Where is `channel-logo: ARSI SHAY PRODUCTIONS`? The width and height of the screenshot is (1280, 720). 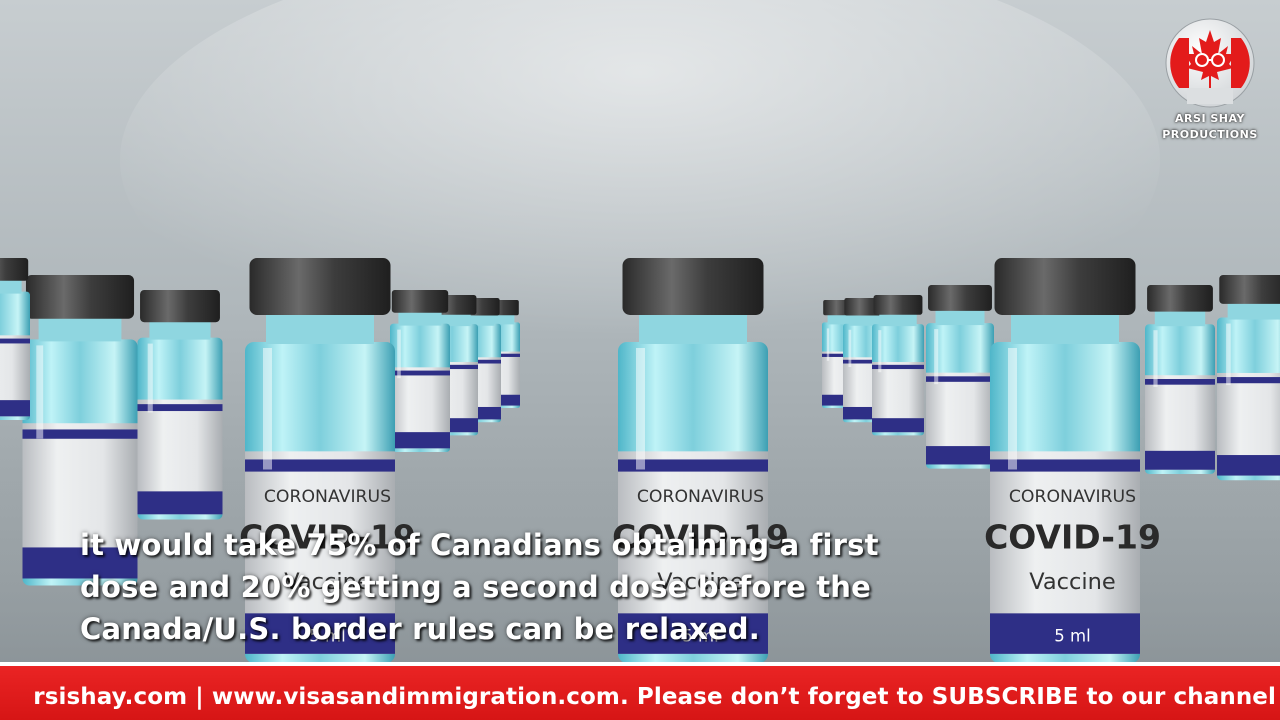 channel-logo: ARSI SHAY PRODUCTIONS is located at coordinates (1210, 80).